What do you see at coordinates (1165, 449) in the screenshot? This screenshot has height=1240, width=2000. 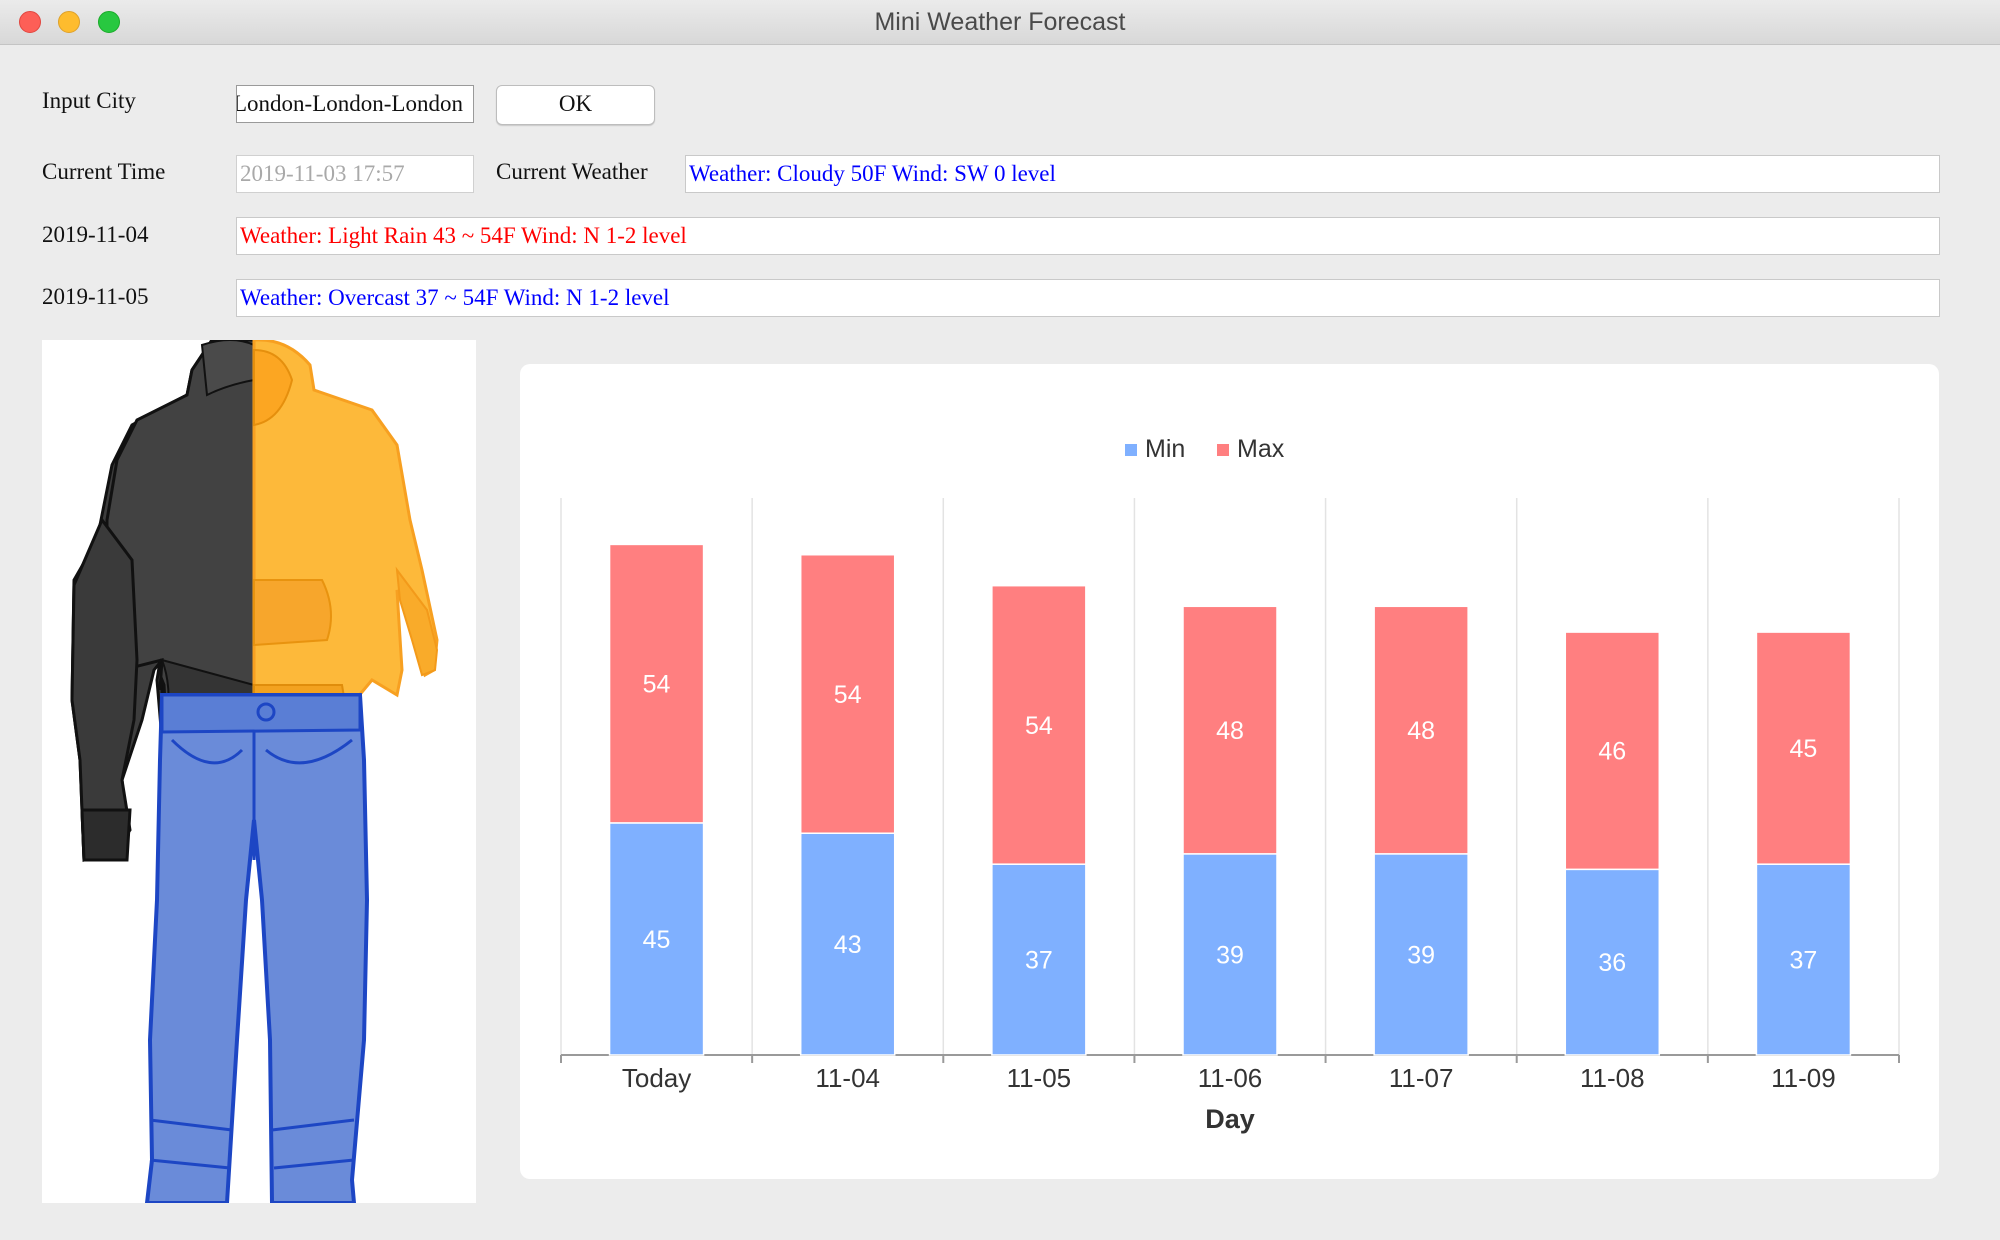 I see `legend-label-min: Min` at bounding box center [1165, 449].